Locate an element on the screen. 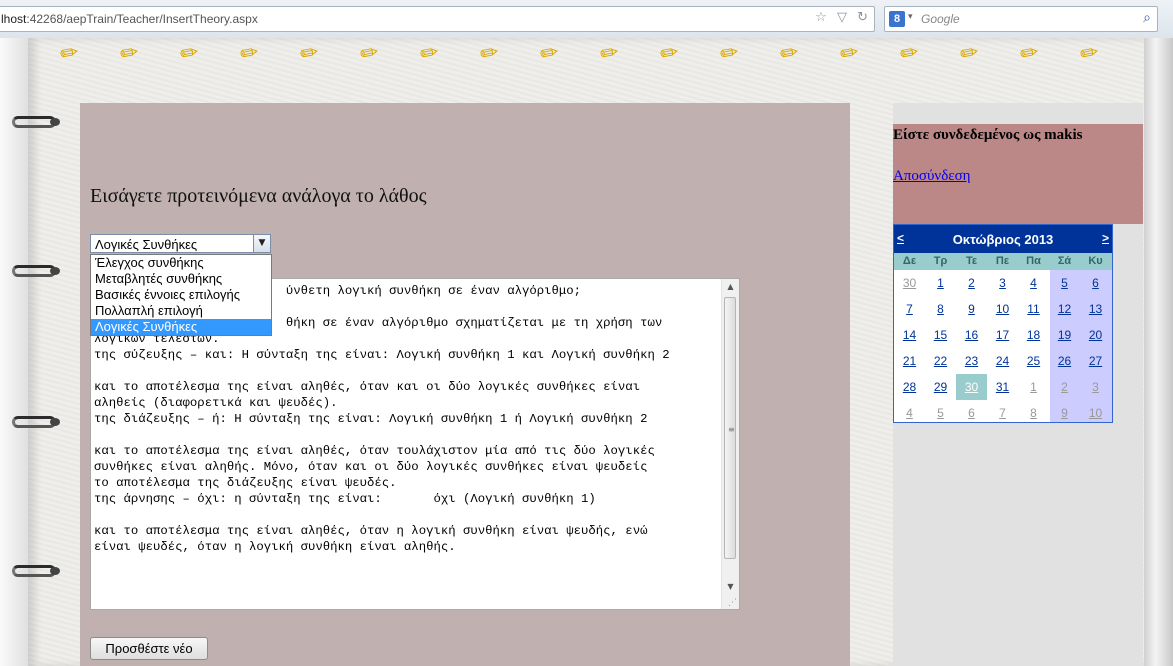  calendar-day: 19 is located at coordinates (1064, 335).